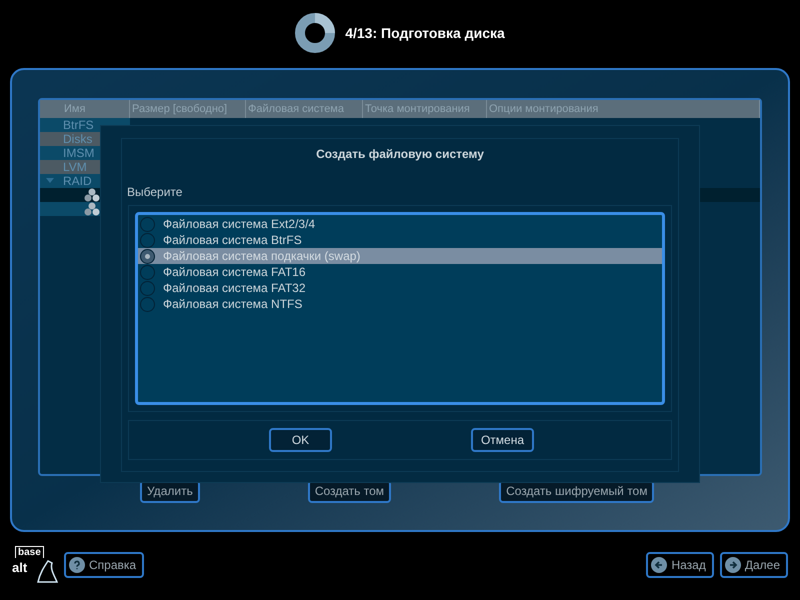 Image resolution: width=800 pixels, height=600 pixels. Describe the element at coordinates (29, 552) in the screenshot. I see `logo-text: base` at that location.